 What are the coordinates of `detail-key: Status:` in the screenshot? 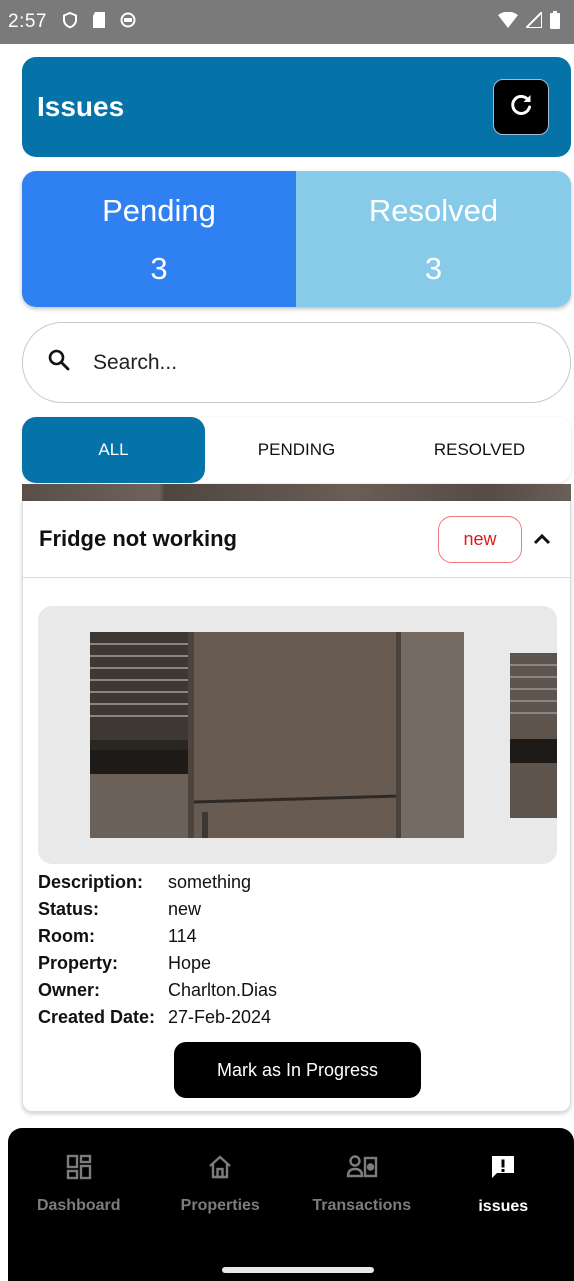 It's located at (69, 909).